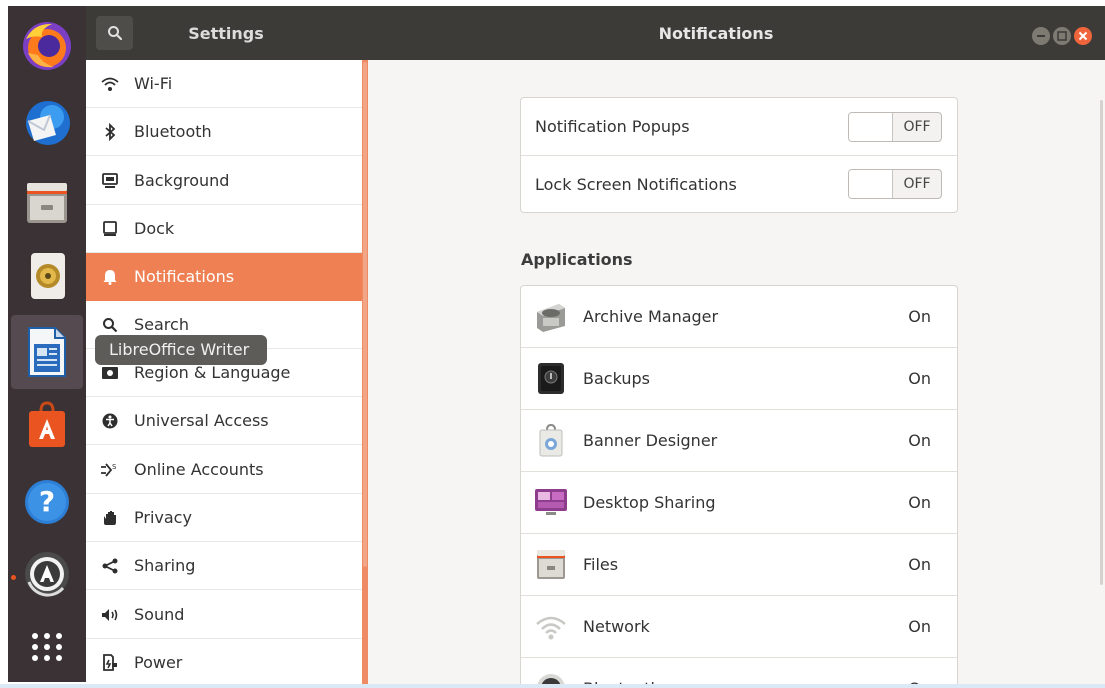 This screenshot has width=1105, height=688. Describe the element at coordinates (159, 614) in the screenshot. I see `sidebar-item-label: Sound` at that location.